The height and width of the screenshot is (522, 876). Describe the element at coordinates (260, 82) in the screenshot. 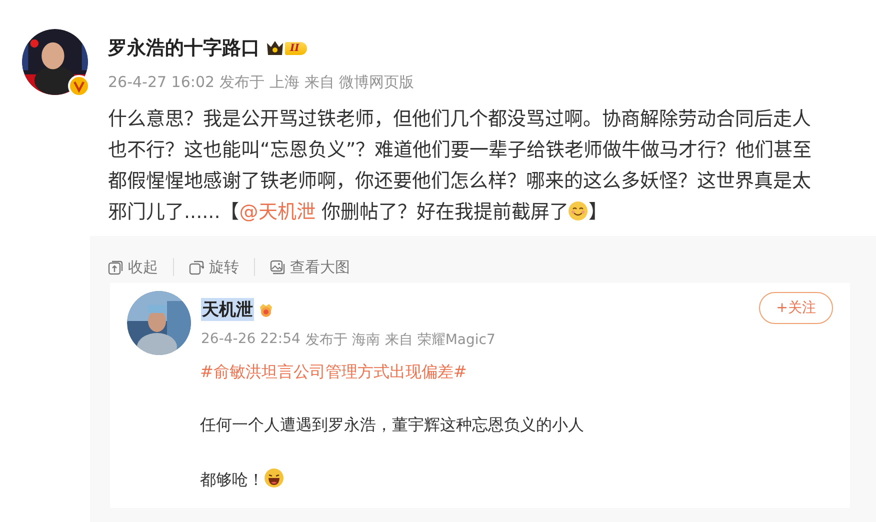

I see `post-meta: 发布于 上海` at that location.